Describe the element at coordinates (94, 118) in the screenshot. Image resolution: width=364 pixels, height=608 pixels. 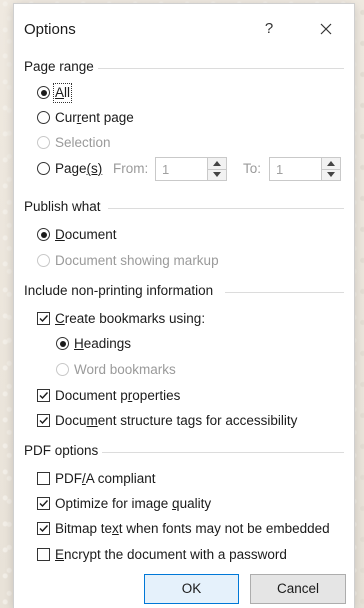
I see `radio-current-page-label: Current page` at that location.